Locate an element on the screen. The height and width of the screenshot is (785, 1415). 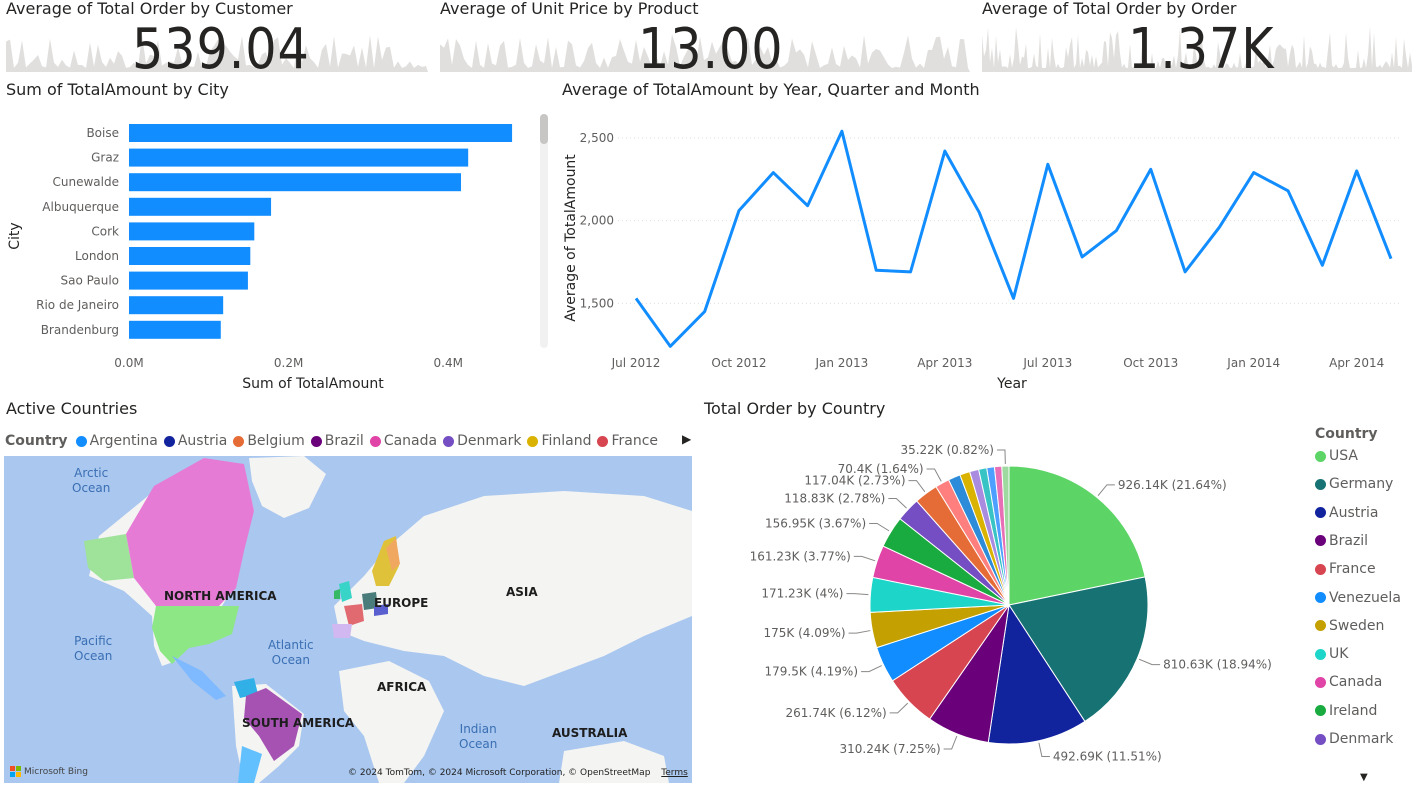
terms-link: Terms is located at coordinates (674, 773).